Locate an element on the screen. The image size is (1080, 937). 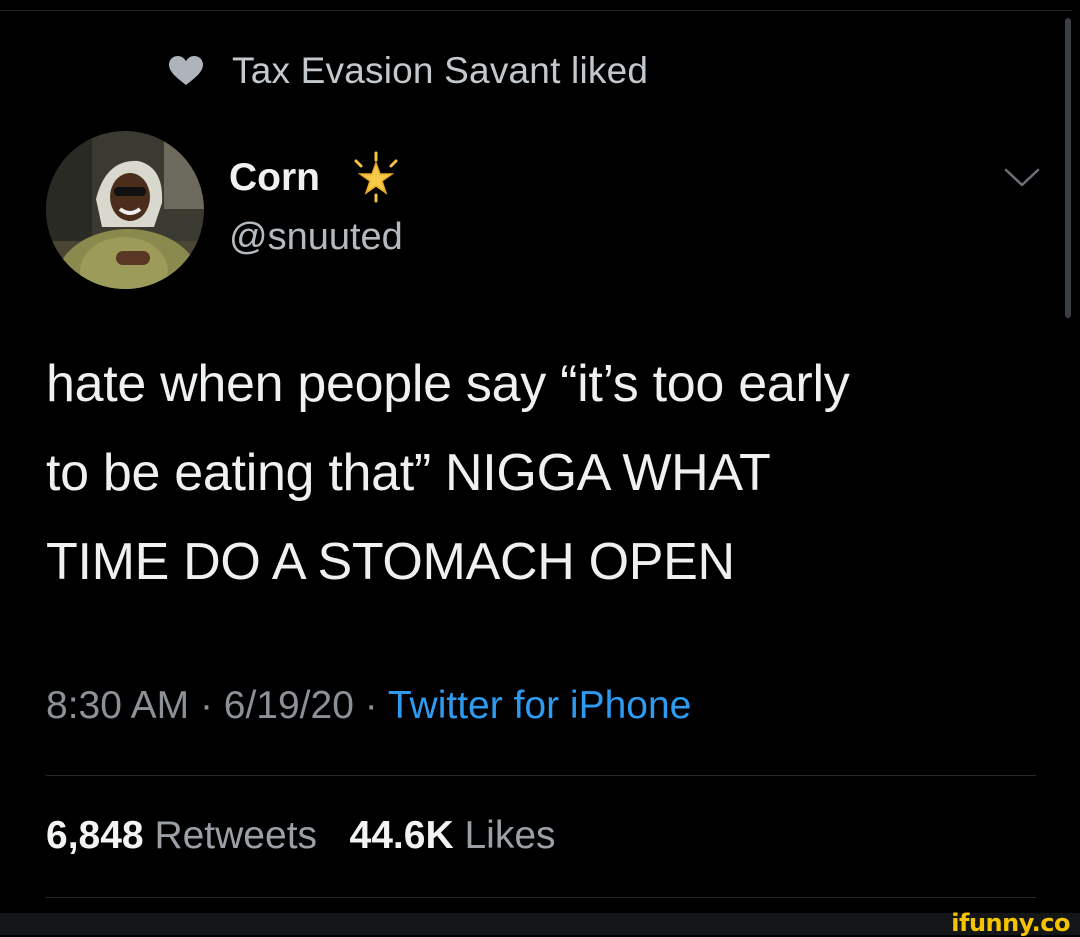
tweet-stats: 6,848 Retweets 44.6K Likes is located at coordinates (301, 836).